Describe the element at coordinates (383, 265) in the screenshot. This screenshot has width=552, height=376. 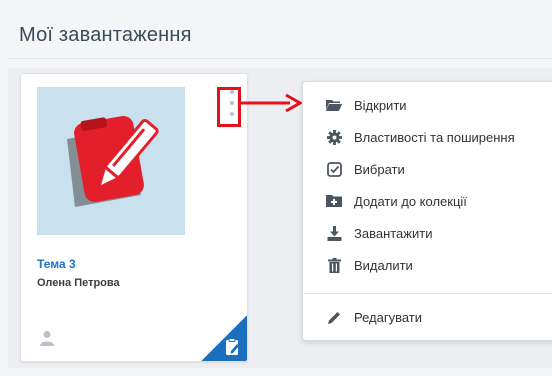
I see `menu-item-label: Видалити` at that location.